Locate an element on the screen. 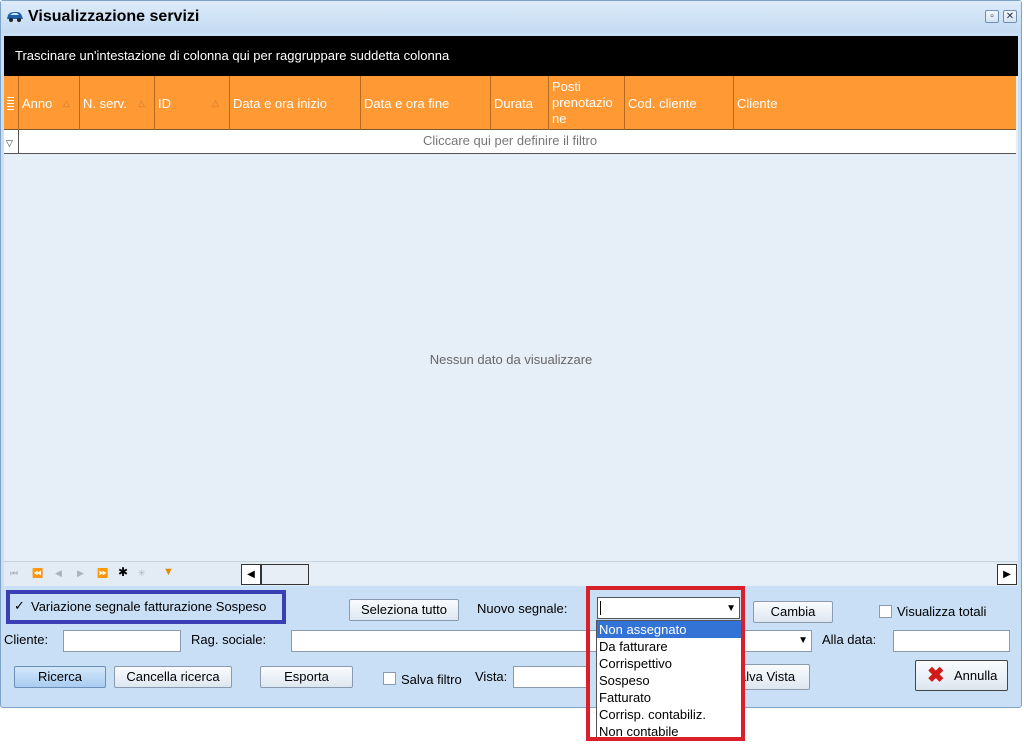 This screenshot has width=1024, height=744. column-label: N. serv. is located at coordinates (105, 103).